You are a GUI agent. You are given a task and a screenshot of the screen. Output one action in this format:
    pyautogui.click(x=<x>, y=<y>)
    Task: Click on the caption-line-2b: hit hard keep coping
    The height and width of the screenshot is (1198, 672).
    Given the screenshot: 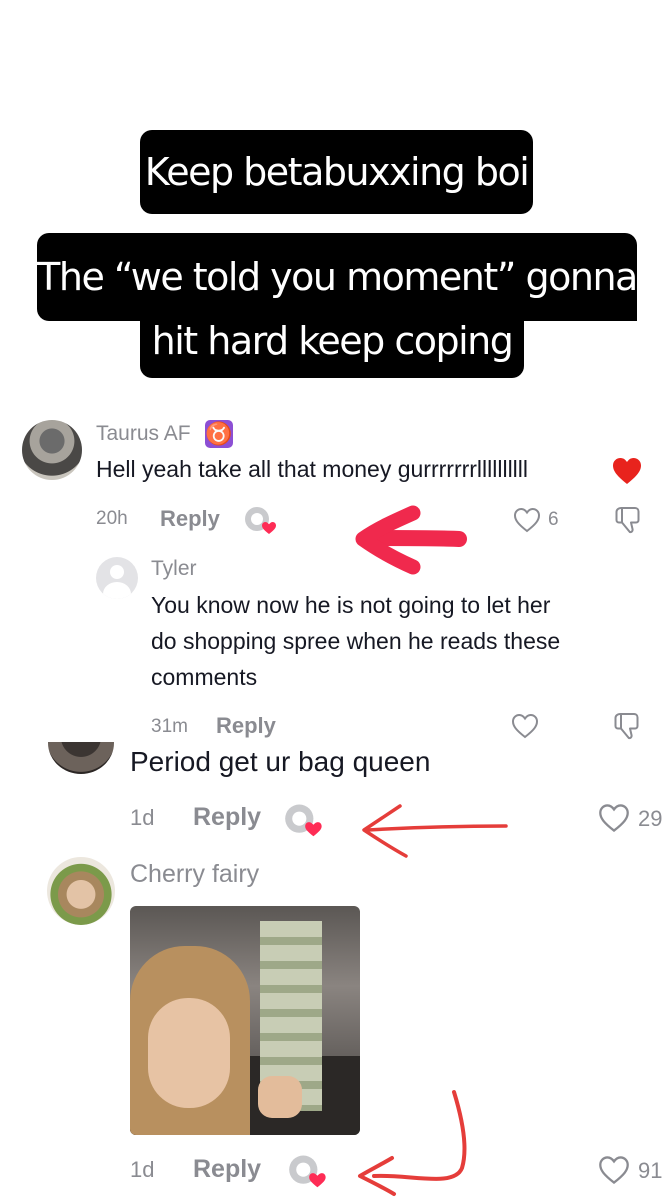 What is the action you would take?
    pyautogui.click(x=332, y=345)
    